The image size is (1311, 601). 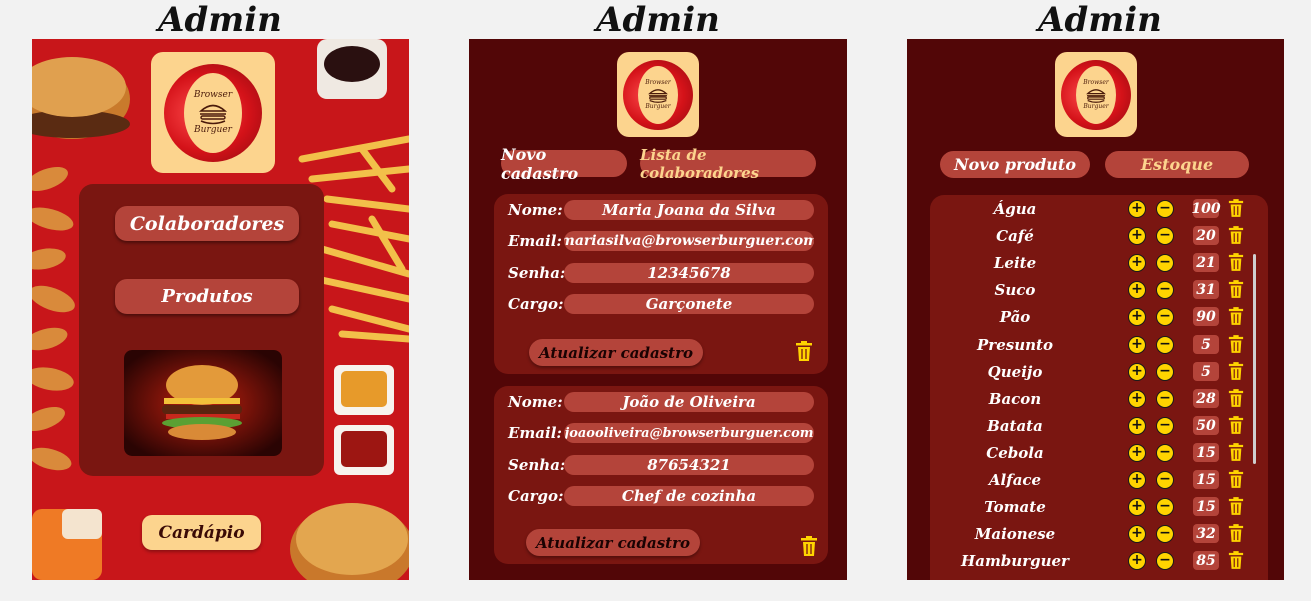 What do you see at coordinates (1015, 290) in the screenshot?
I see `product-name: Suco` at bounding box center [1015, 290].